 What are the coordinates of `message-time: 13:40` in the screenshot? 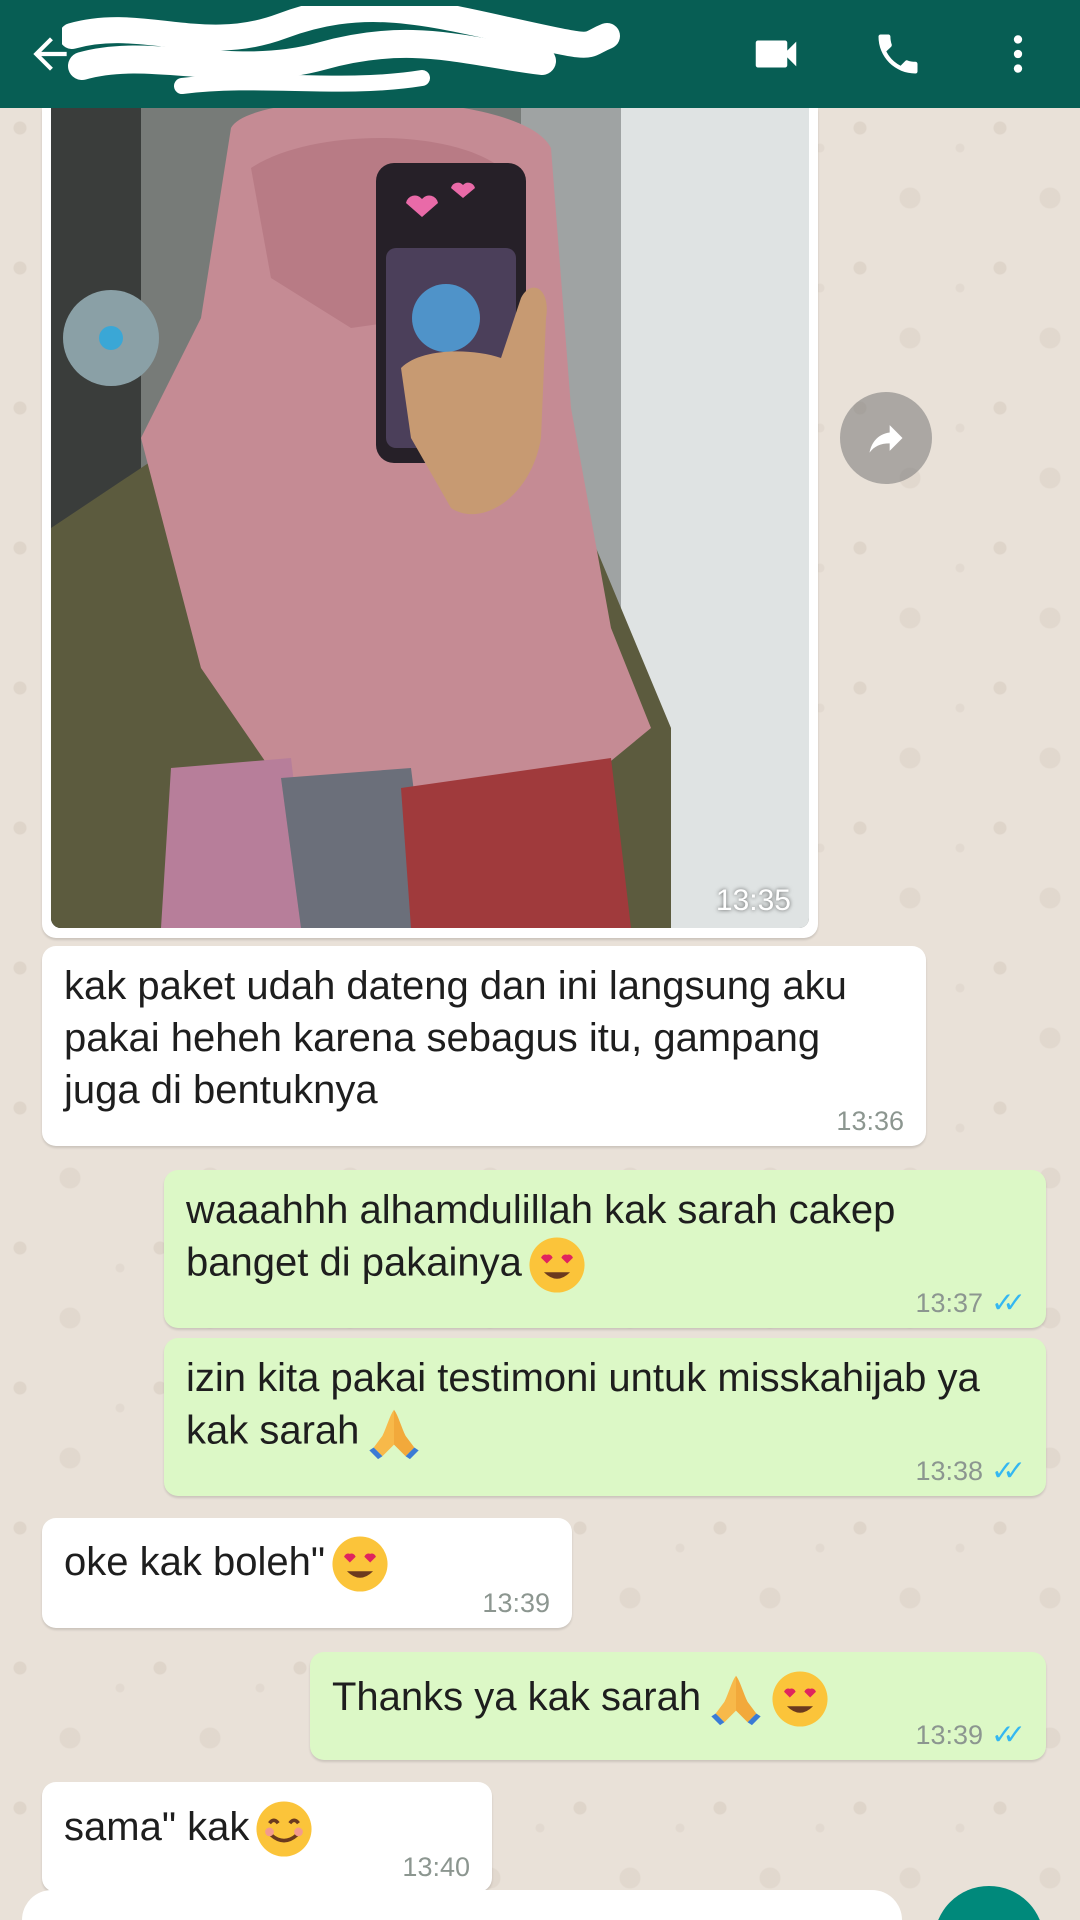 It's located at (436, 1867).